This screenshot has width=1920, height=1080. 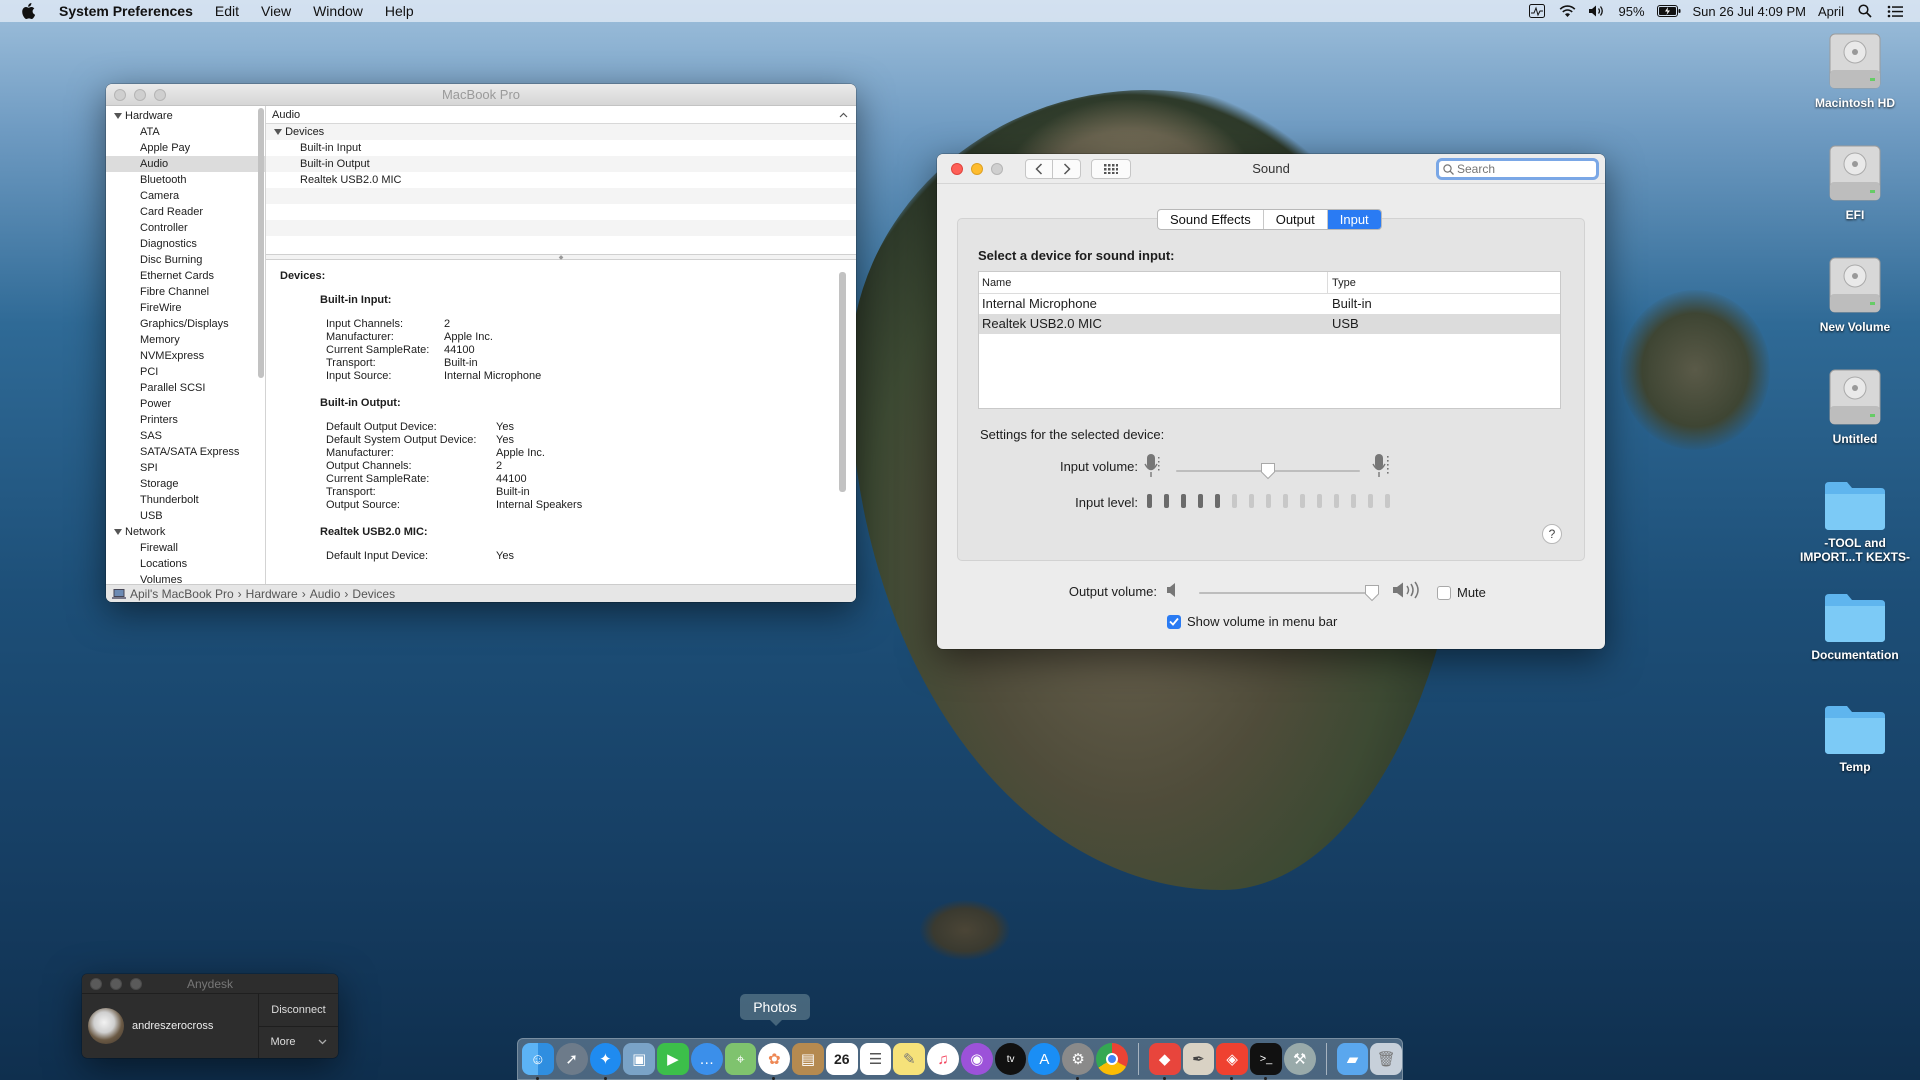 I want to click on menu-edit: Edit, so click(x=227, y=11).